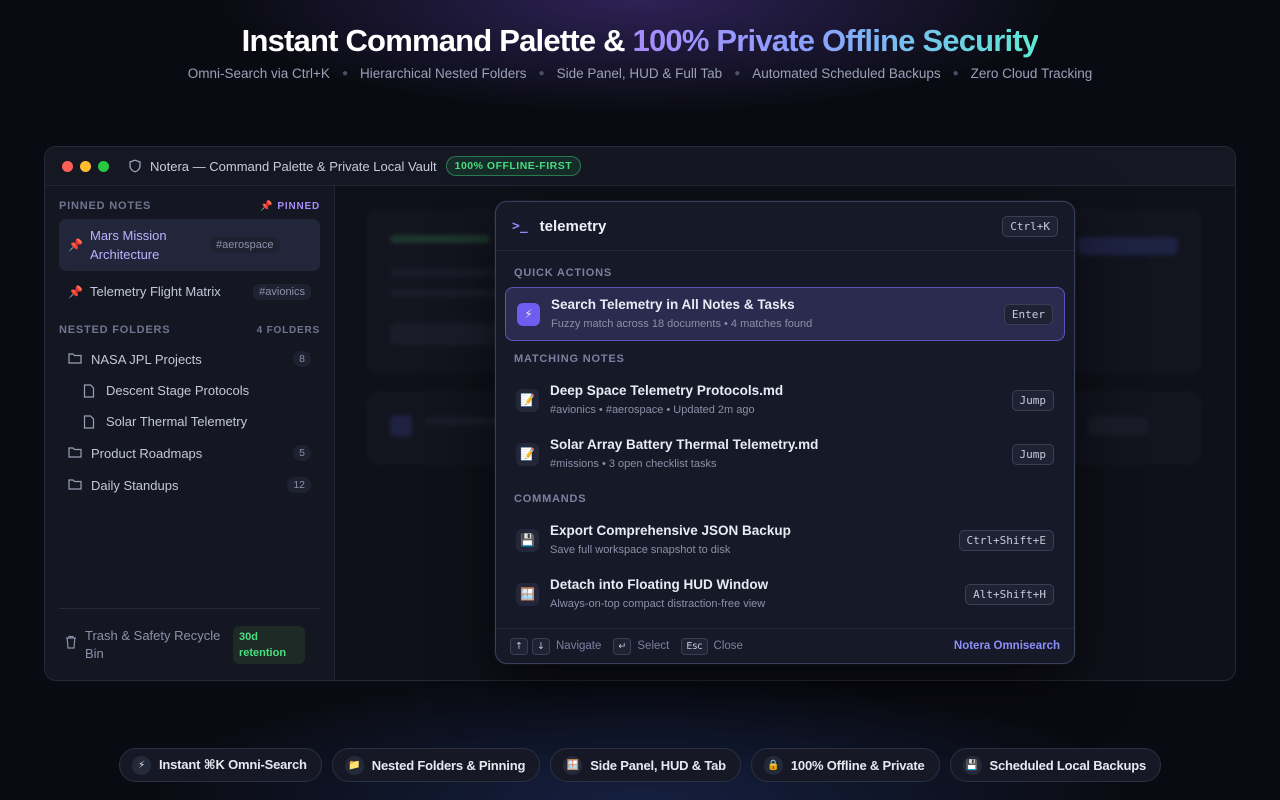 The width and height of the screenshot is (1280, 800). I want to click on pinned-note-label: Telemetry Flight Matrix, so click(155, 291).